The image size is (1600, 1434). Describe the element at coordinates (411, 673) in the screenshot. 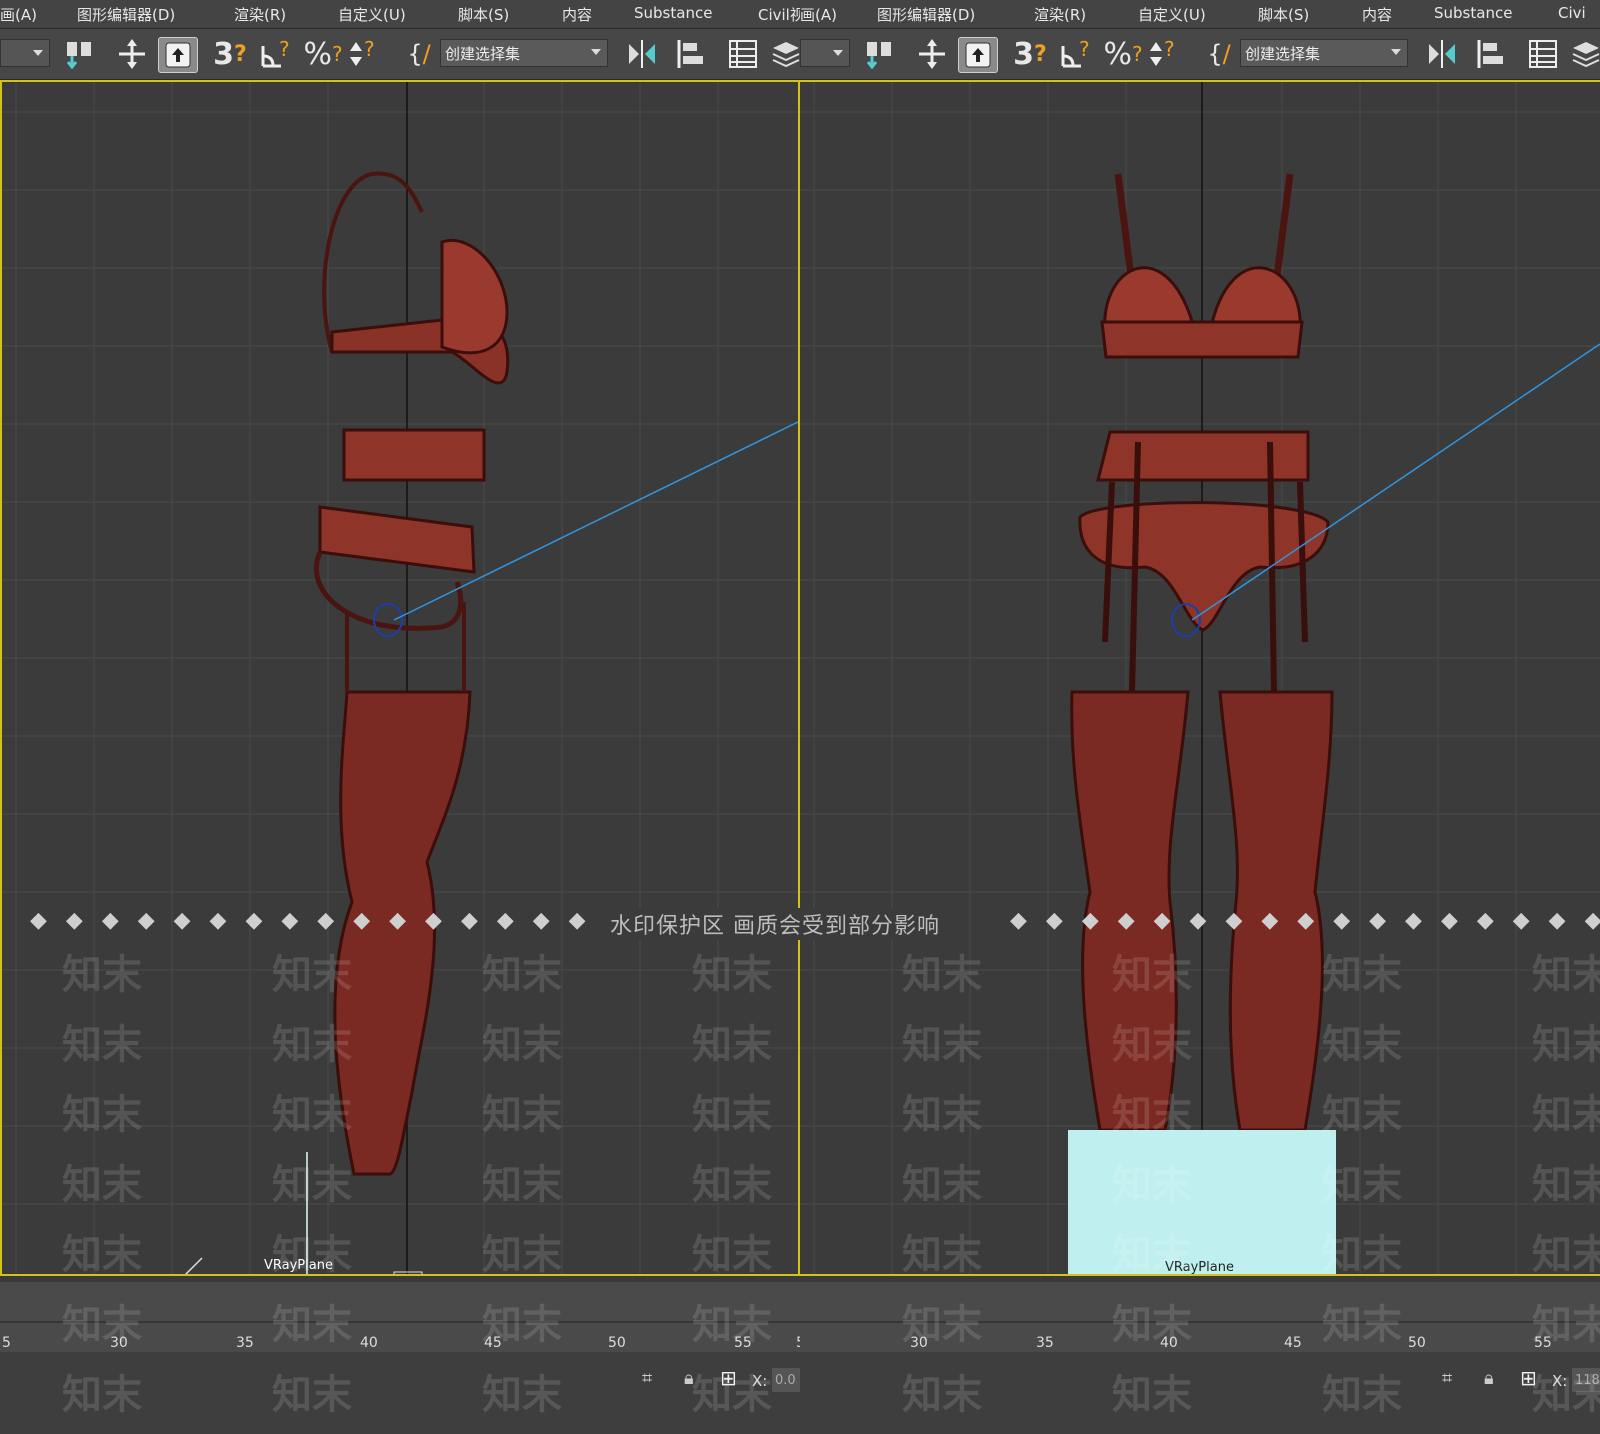

I see `lingerie-model-side` at that location.